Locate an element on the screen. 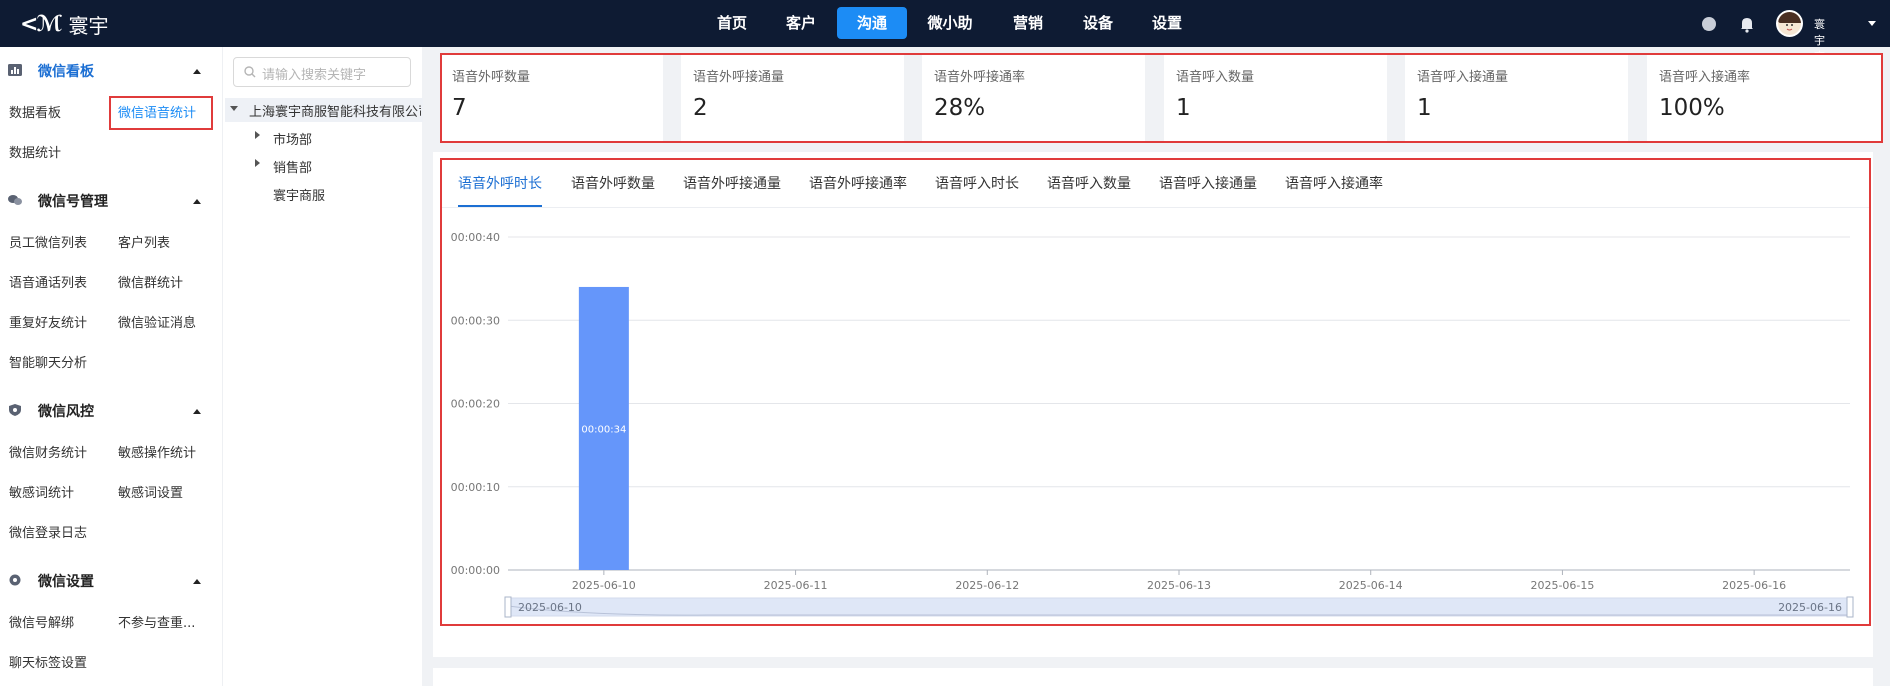 Image resolution: width=1890 pixels, height=686 pixels. bar-chart-icon is located at coordinates (15, 70).